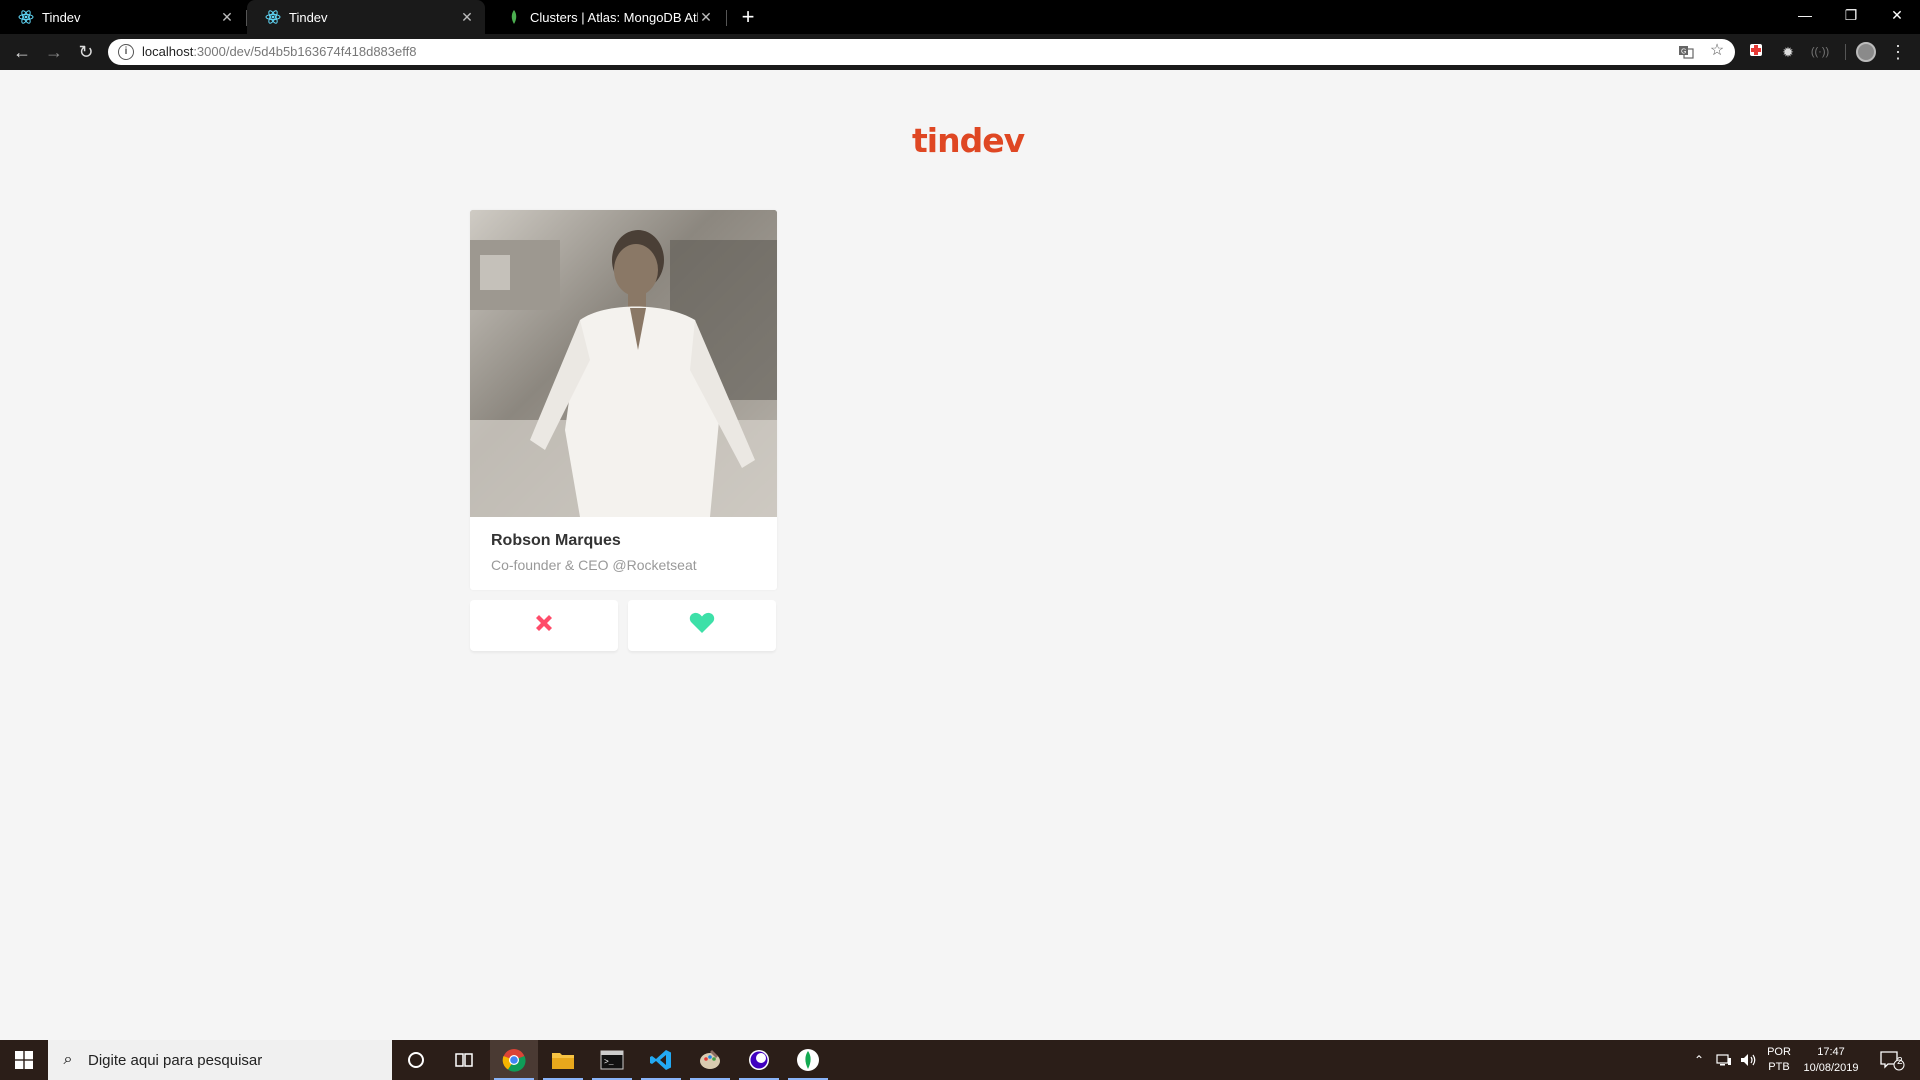  Describe the element at coordinates (1898, 52) in the screenshot. I see `browser-menu-icon: ⋮` at that location.